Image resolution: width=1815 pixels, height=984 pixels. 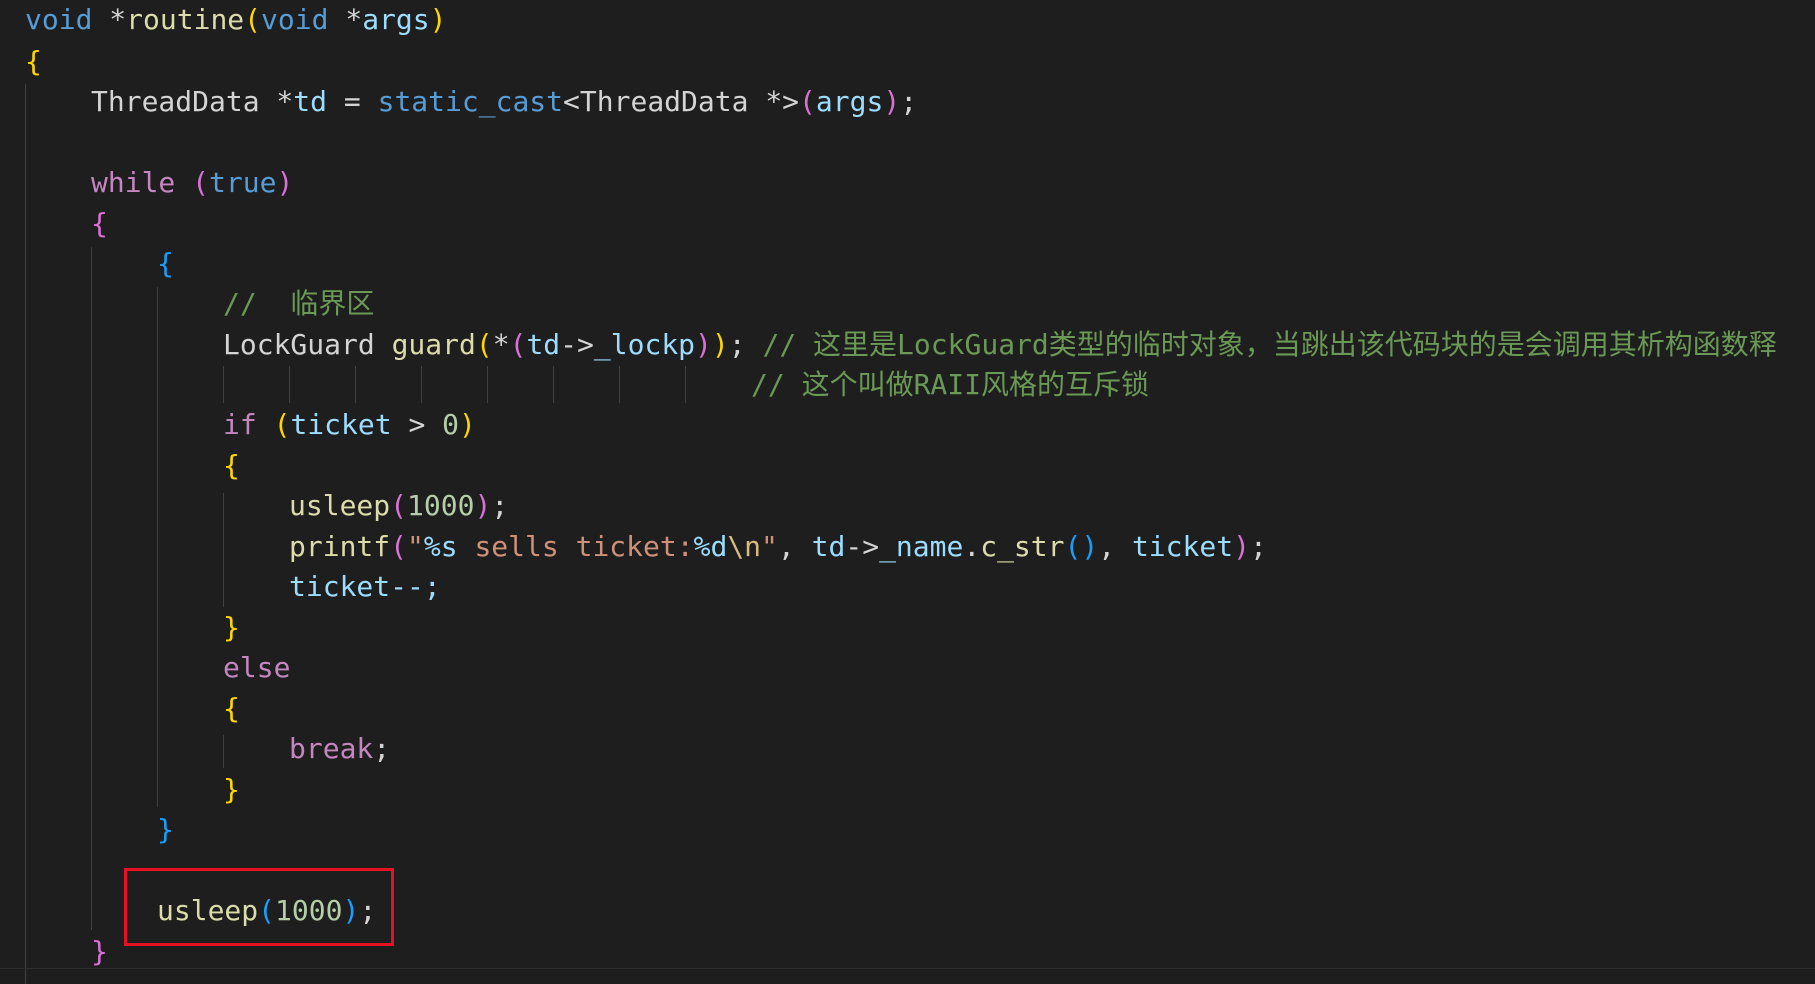 What do you see at coordinates (345, 19) in the screenshot?
I see `operator-token: *` at bounding box center [345, 19].